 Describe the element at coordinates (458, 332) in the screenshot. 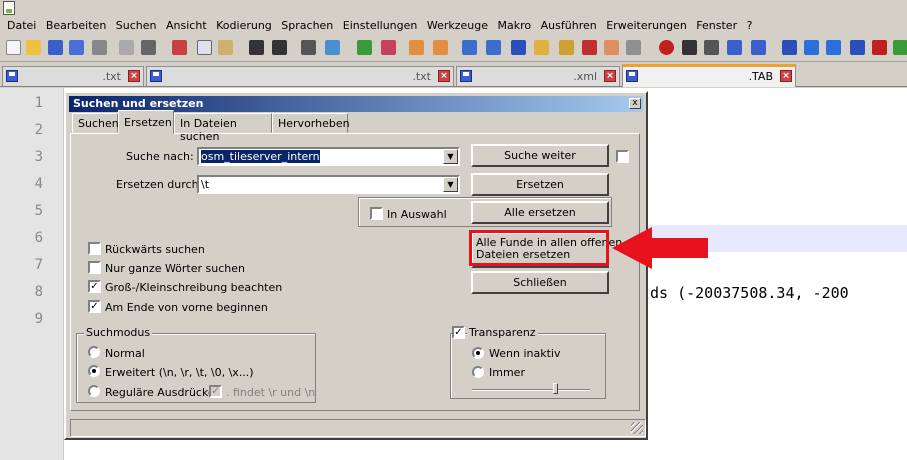

I see `transparency-checkbox: ✓` at that location.